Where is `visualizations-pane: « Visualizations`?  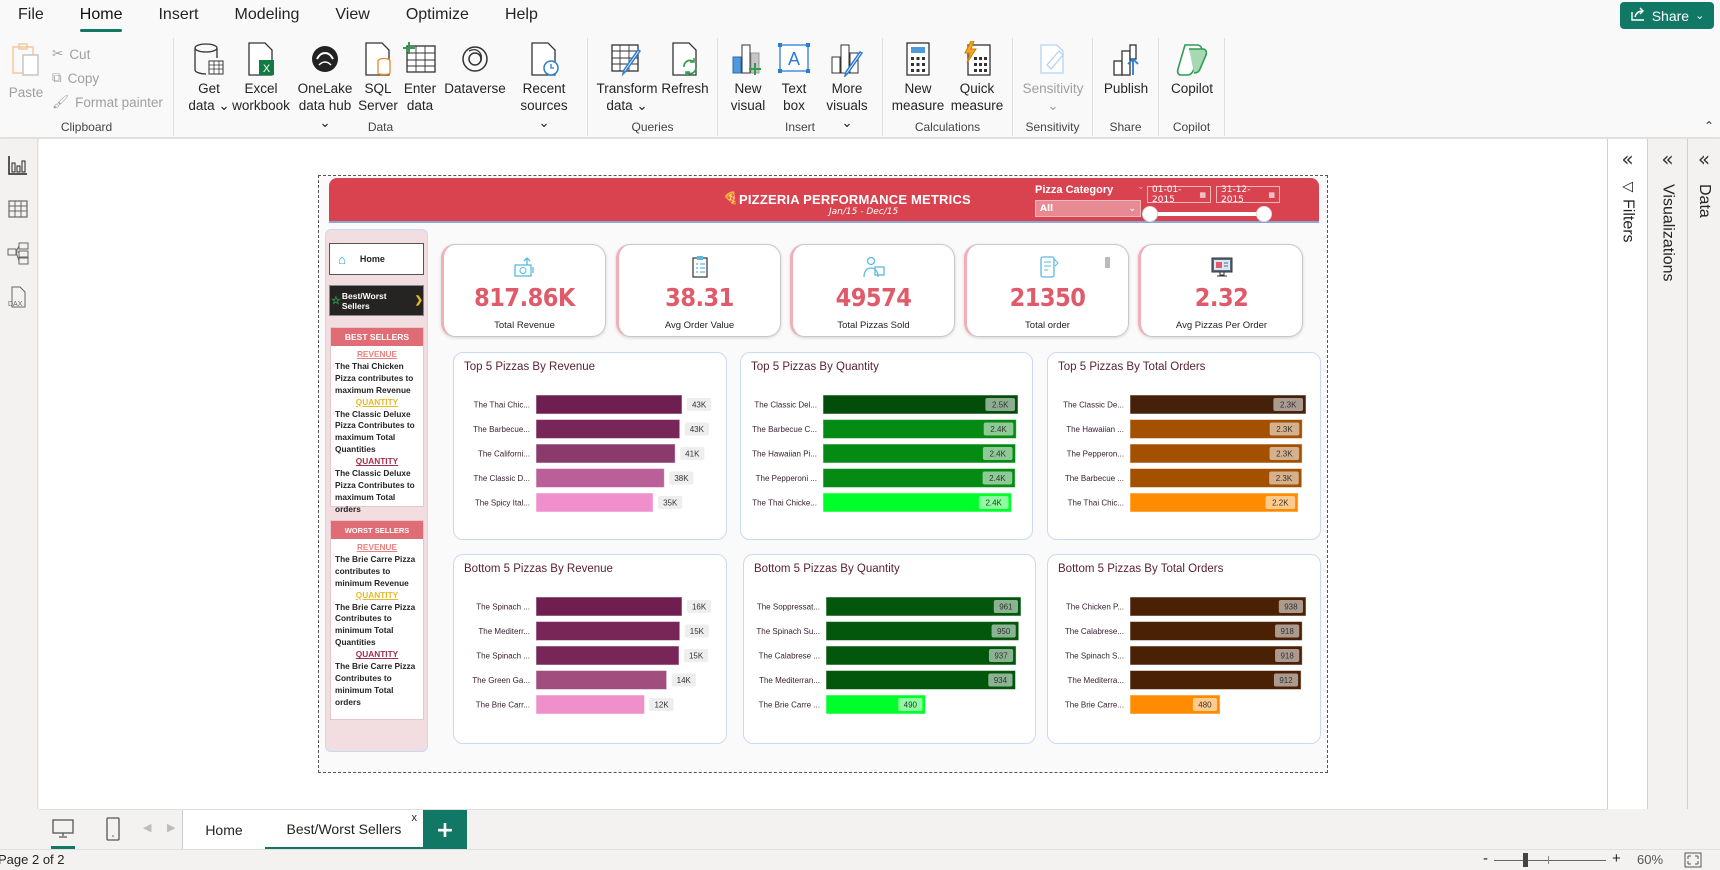 visualizations-pane: « Visualizations is located at coordinates (1667, 474).